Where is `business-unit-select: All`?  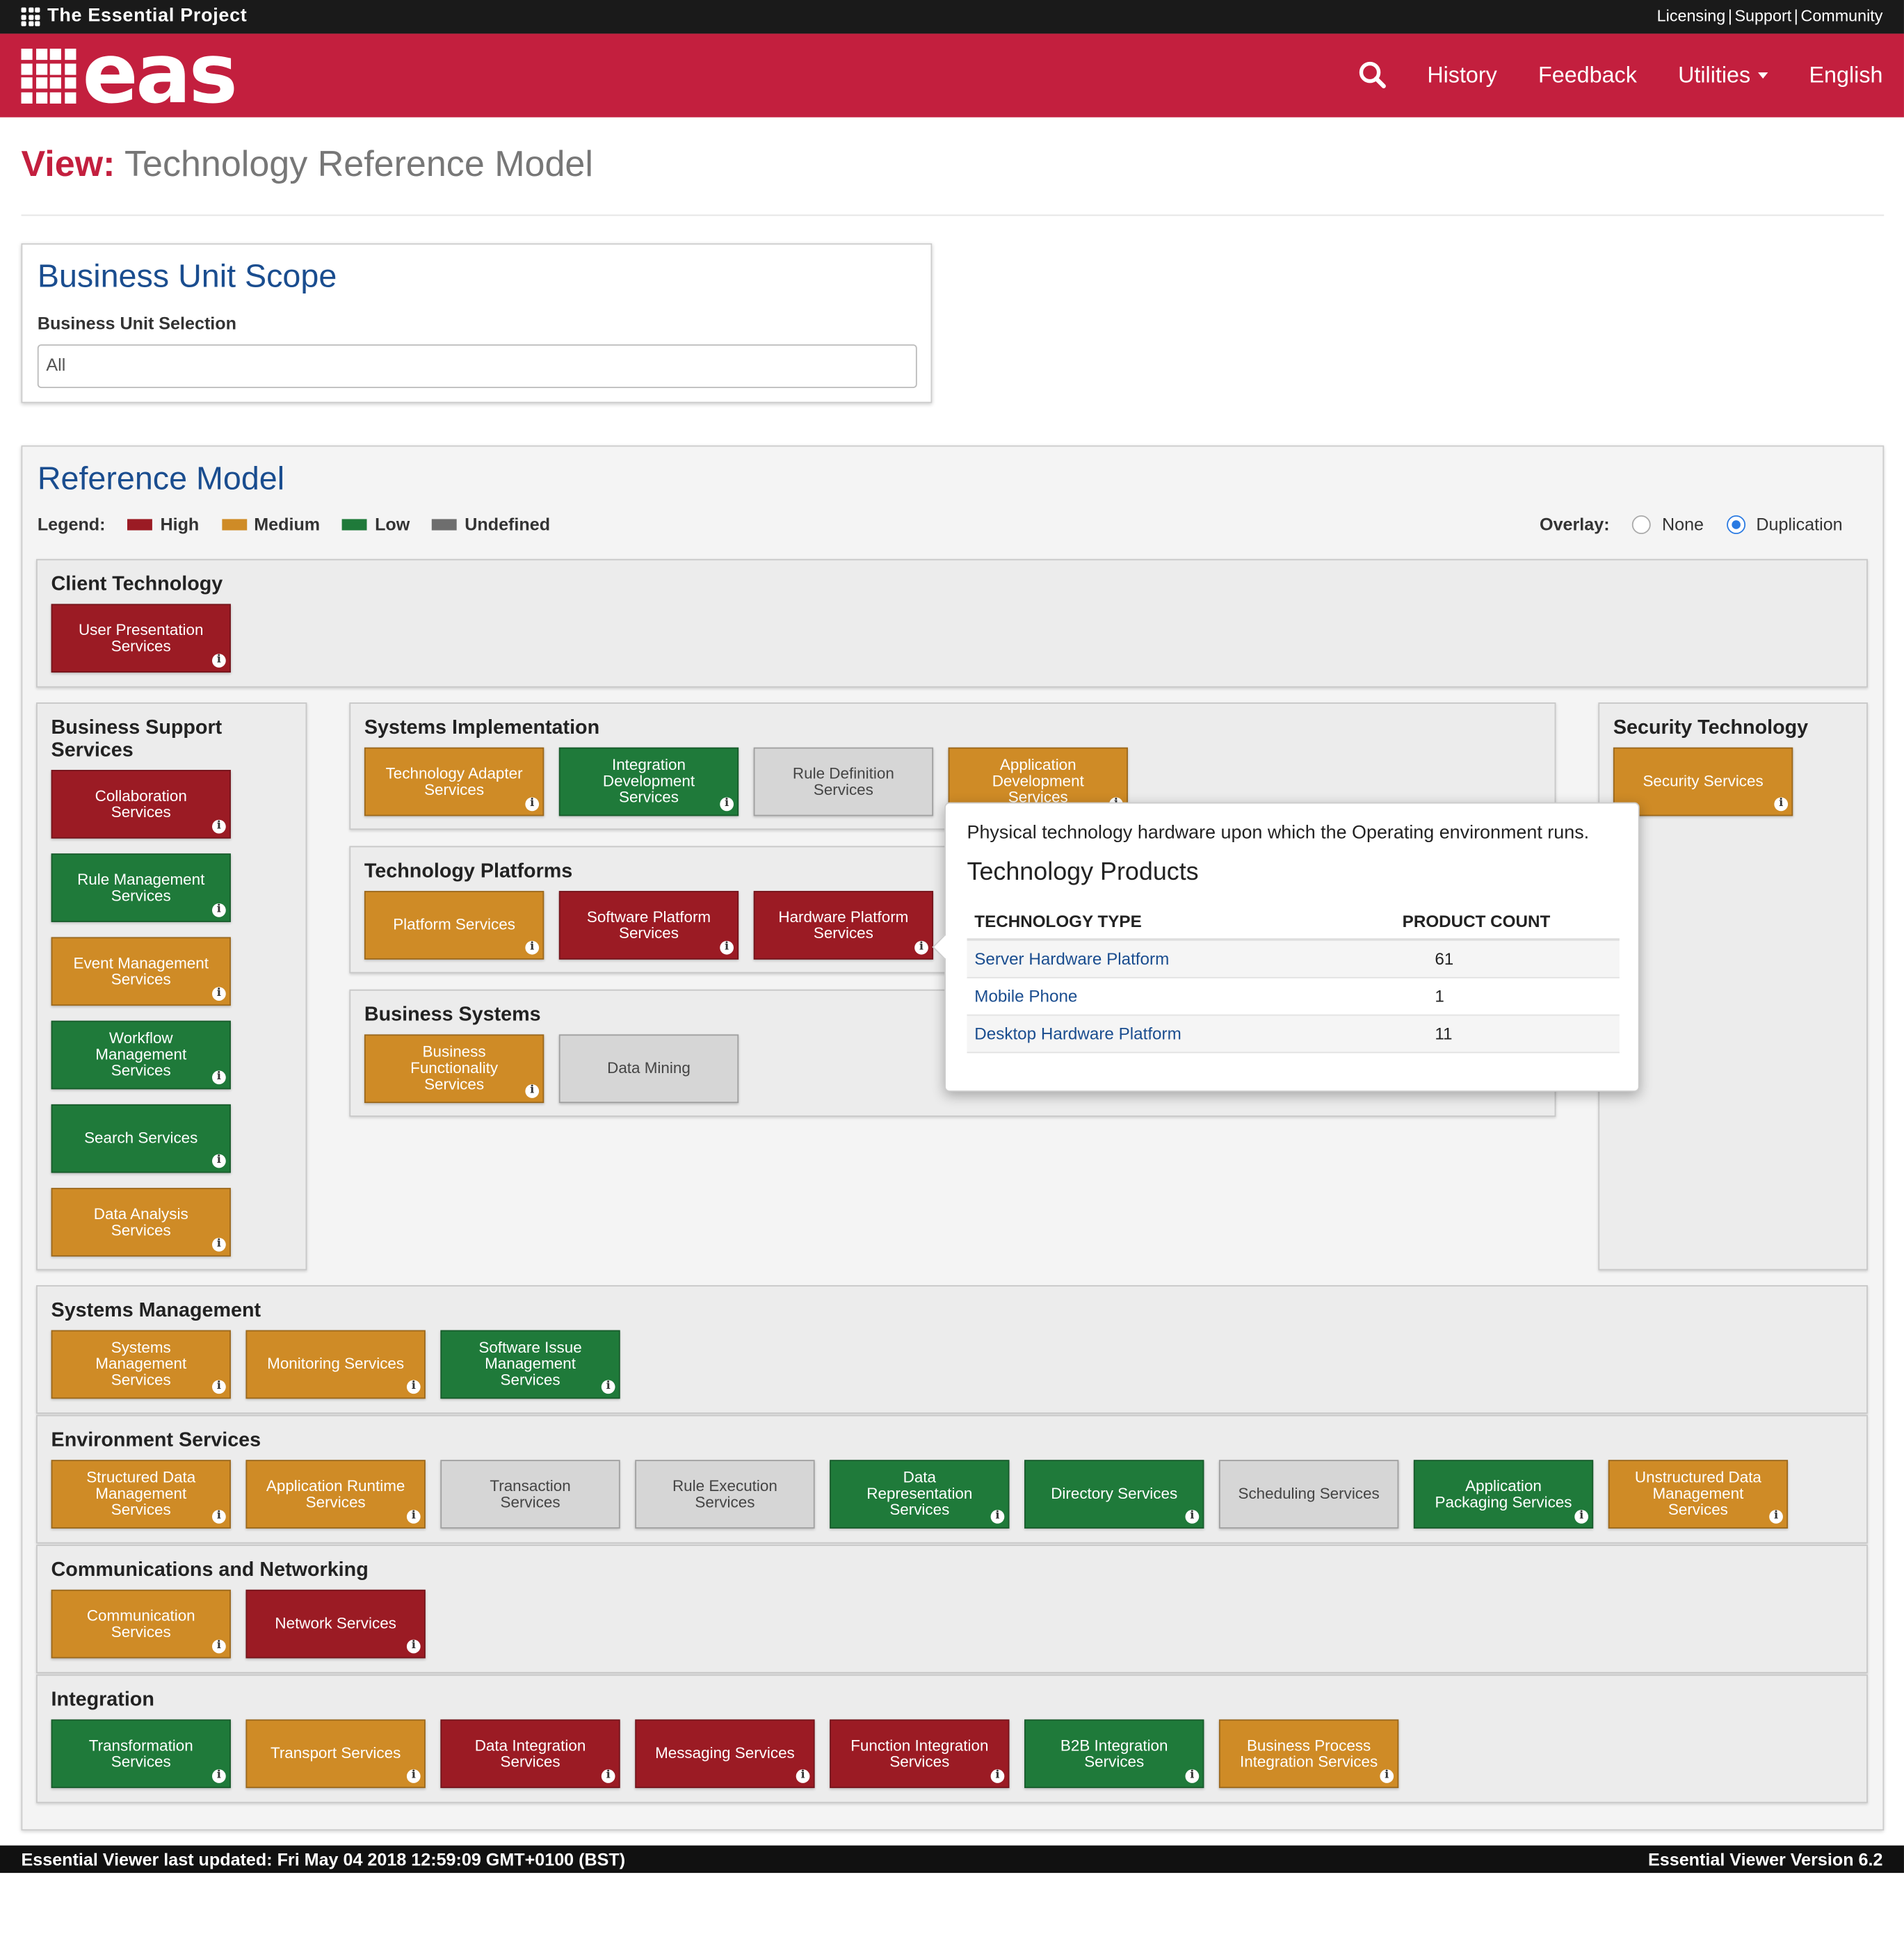
business-unit-select: All is located at coordinates (477, 366).